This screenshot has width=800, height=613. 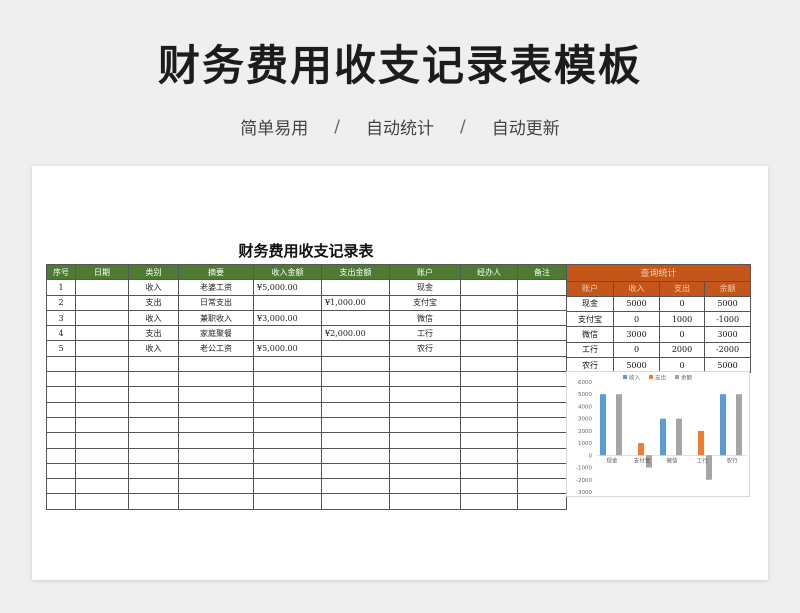 I want to click on cell-no: 4, so click(x=61, y=333).